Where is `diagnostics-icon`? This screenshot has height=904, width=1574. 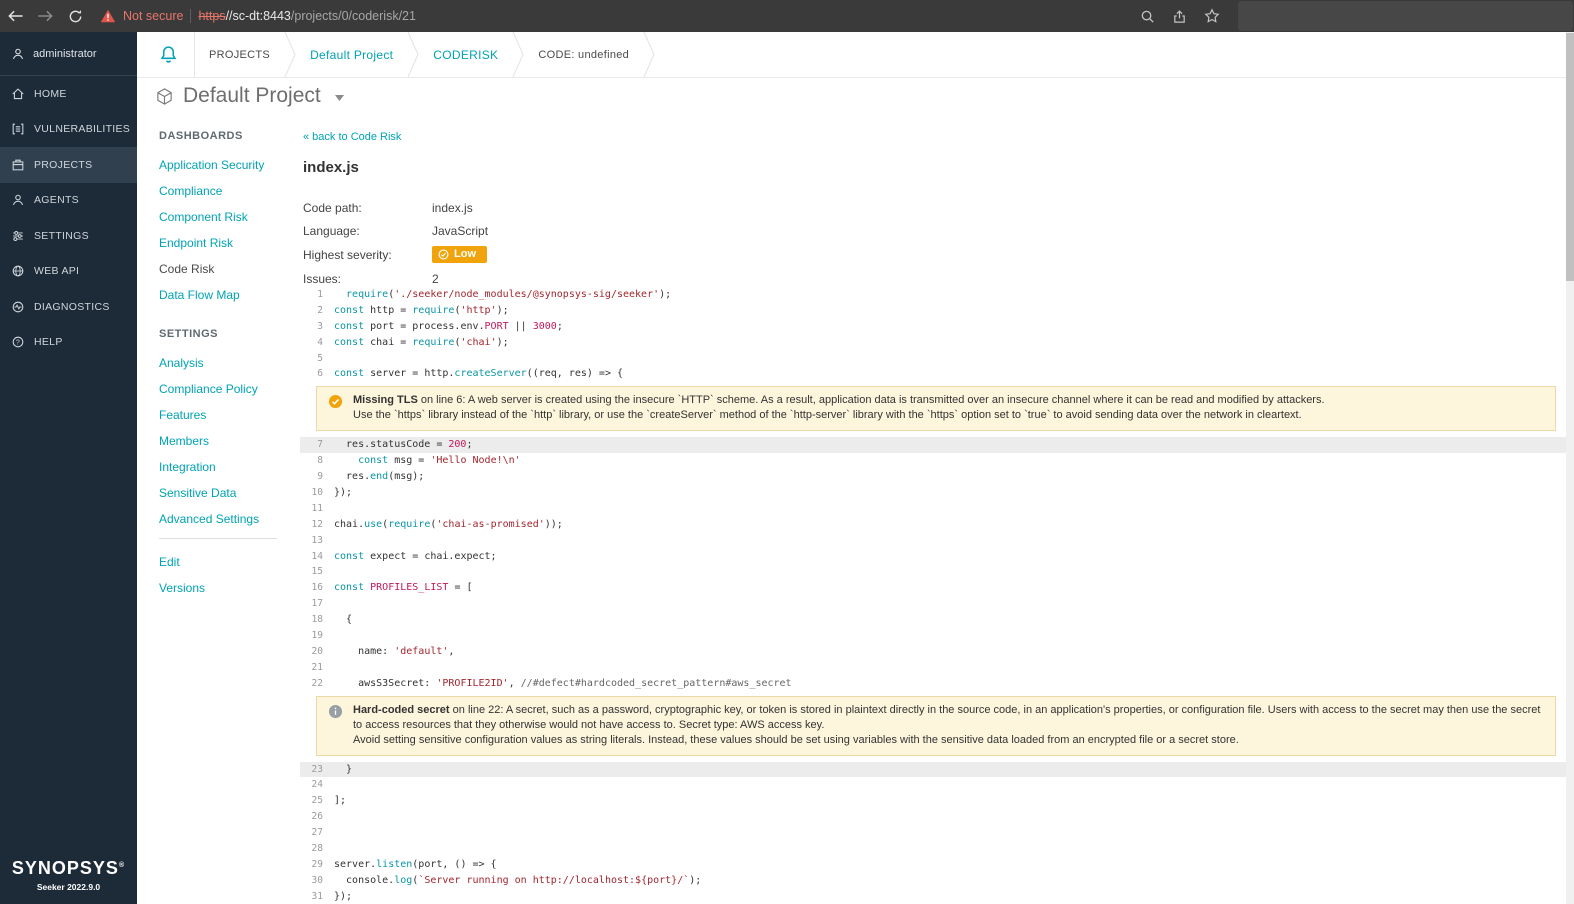 diagnostics-icon is located at coordinates (18, 307).